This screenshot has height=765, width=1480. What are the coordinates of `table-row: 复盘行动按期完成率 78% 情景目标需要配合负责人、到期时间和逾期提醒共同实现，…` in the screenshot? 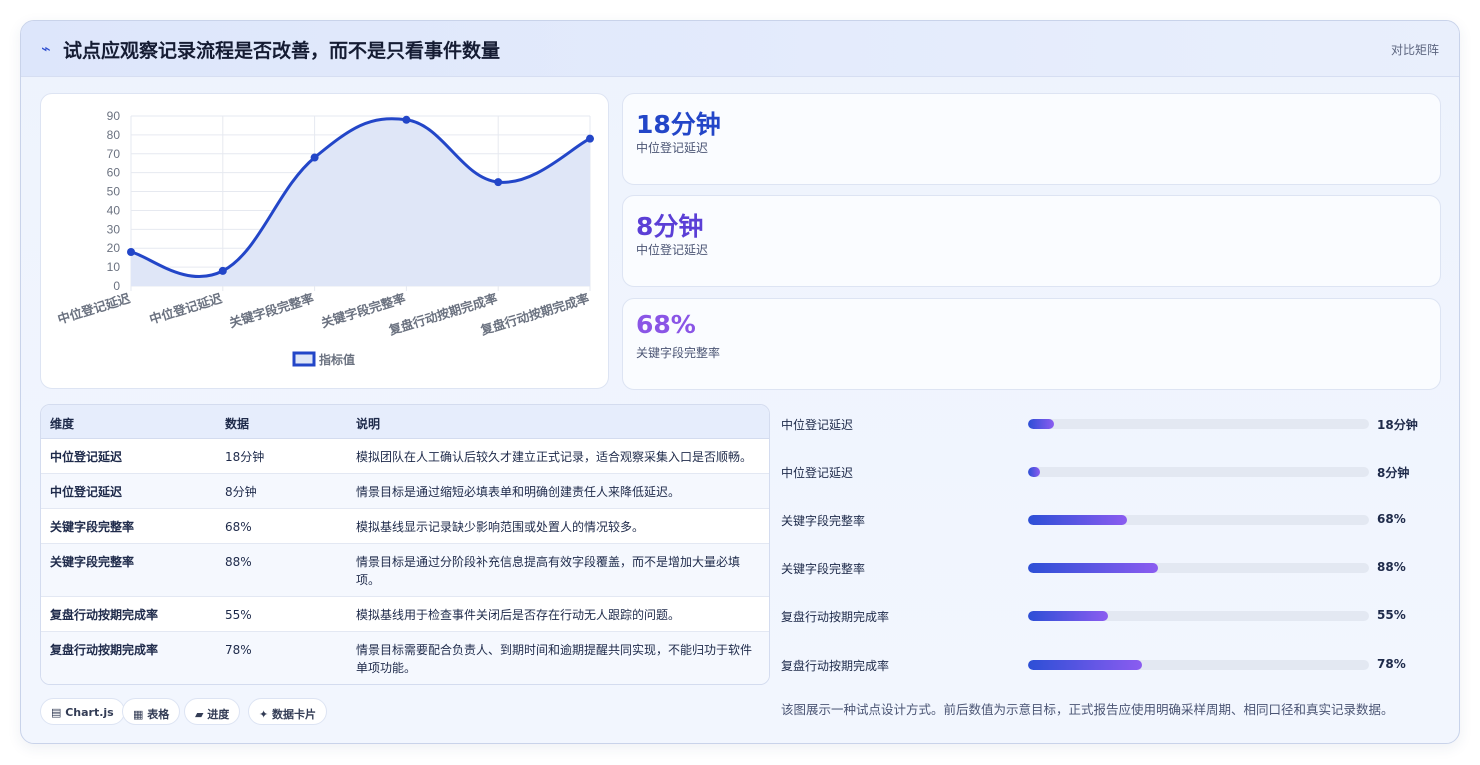 It's located at (405, 658).